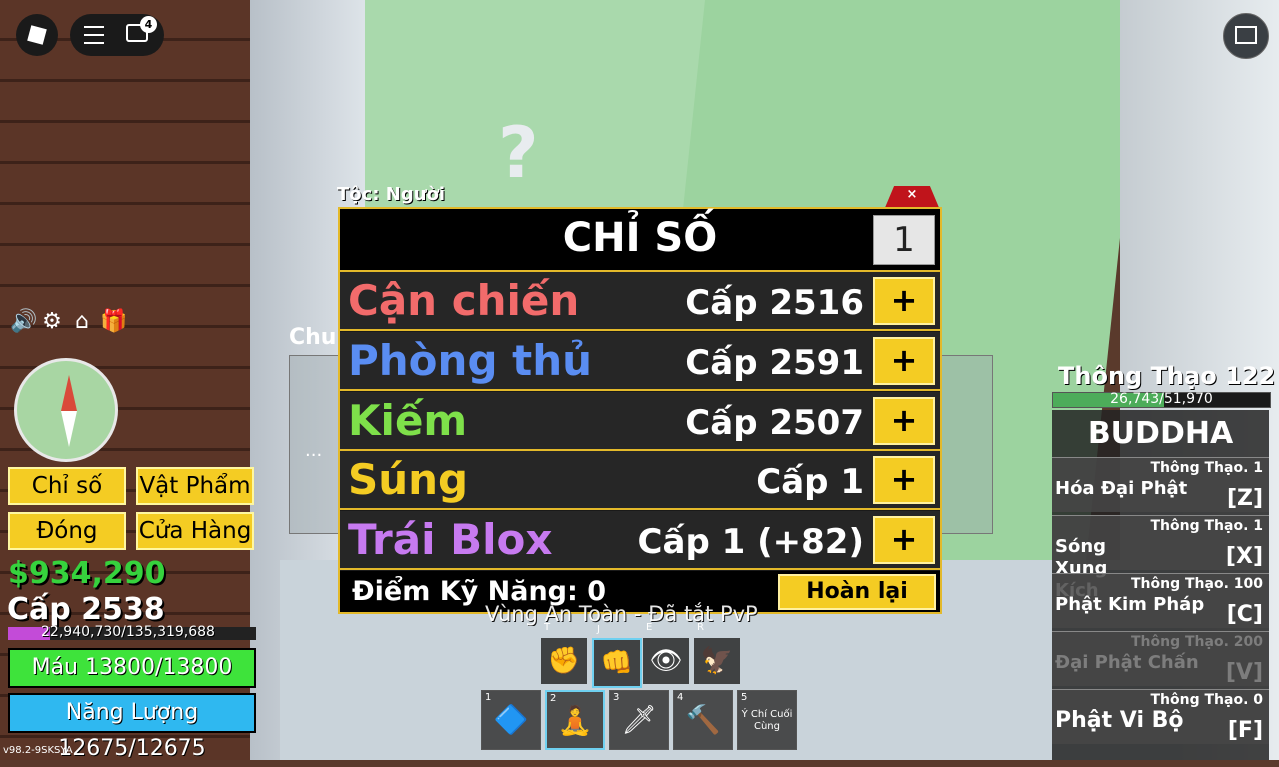 The image size is (1279, 767). I want to click on stat-level: Cấp 2591, so click(774, 362).